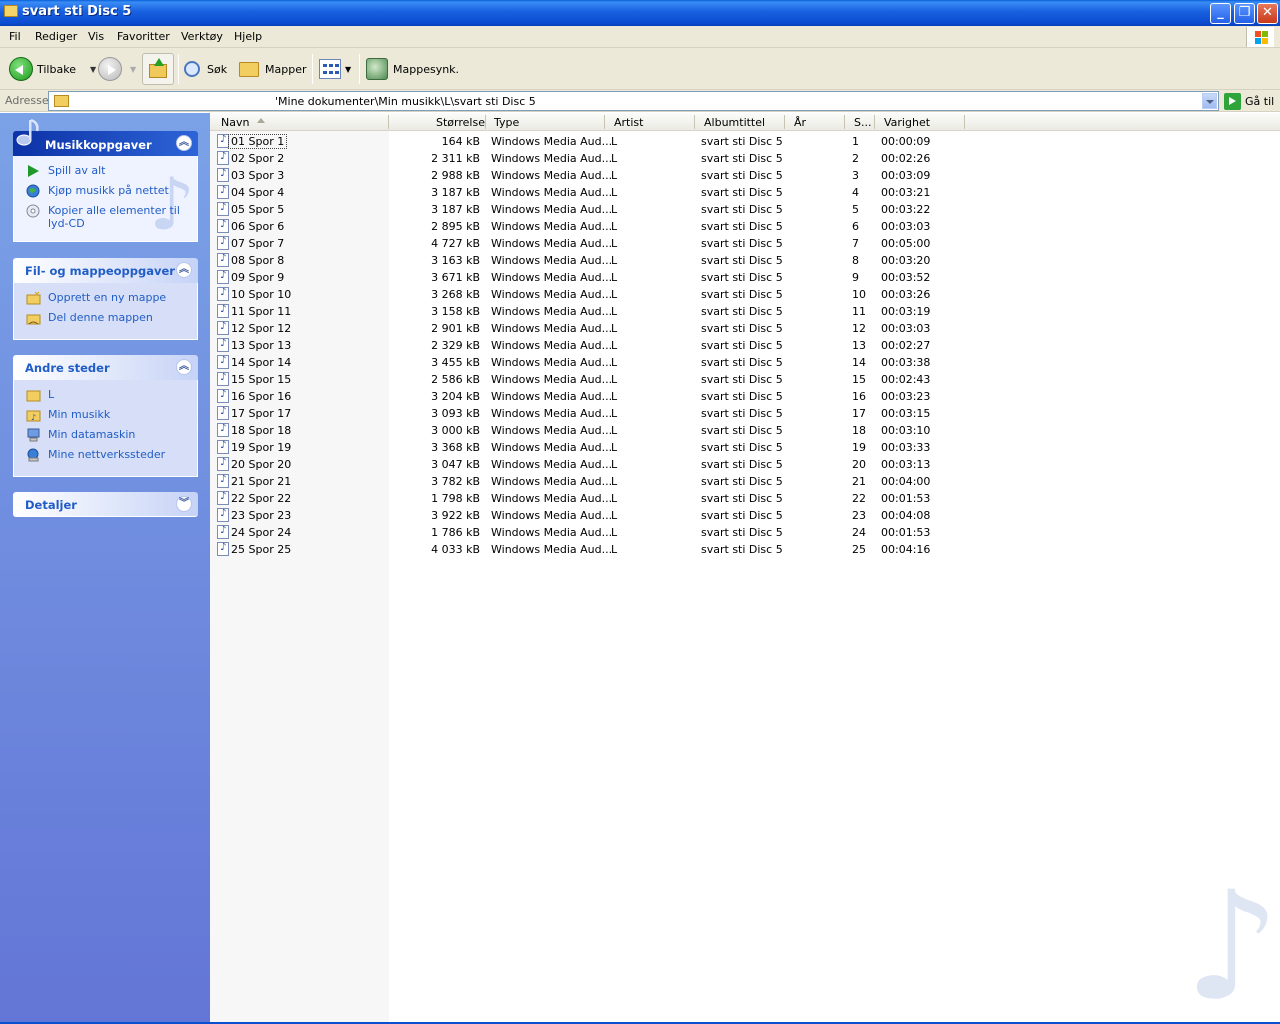 The image size is (1280, 1024). Describe the element at coordinates (855, 260) in the screenshot. I see `file-track: 8` at that location.